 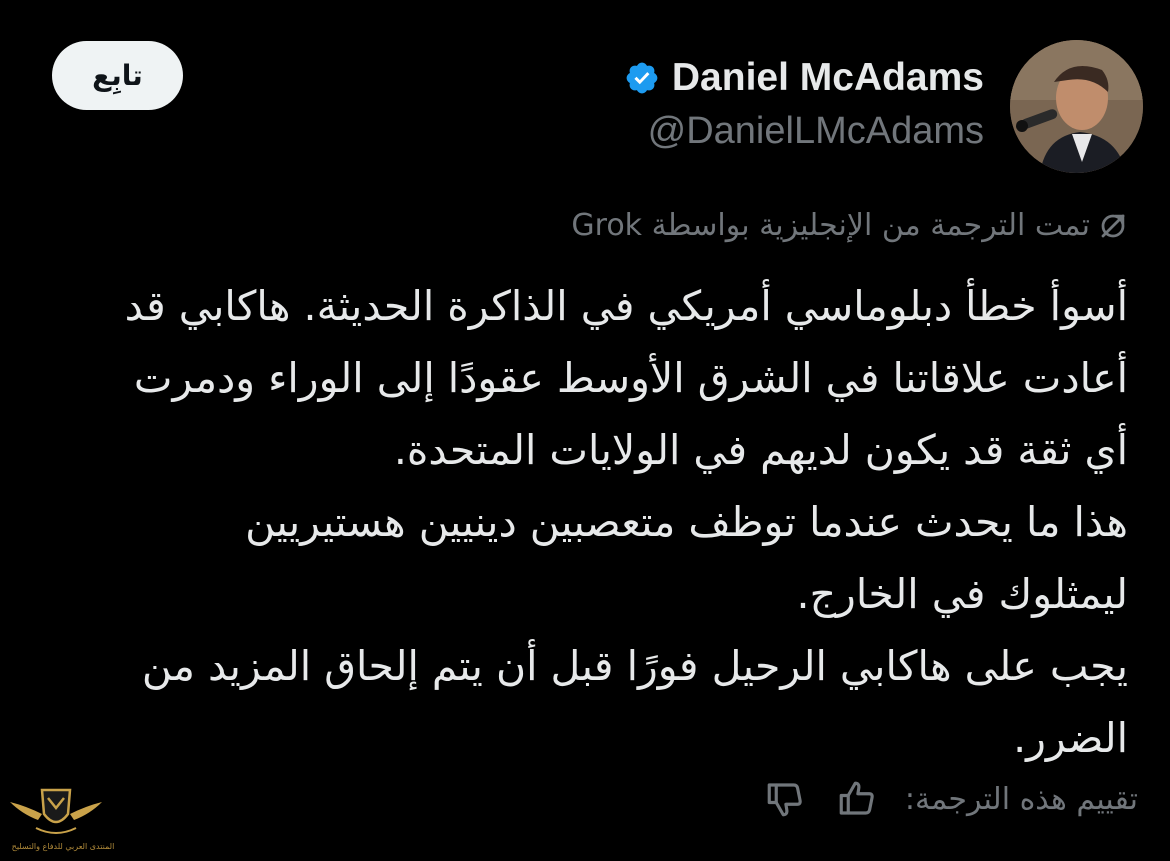 What do you see at coordinates (830, 225) in the screenshot?
I see `translation-note-text: تمت الترجمة من الإنجليزية بواسطة Grok` at bounding box center [830, 225].